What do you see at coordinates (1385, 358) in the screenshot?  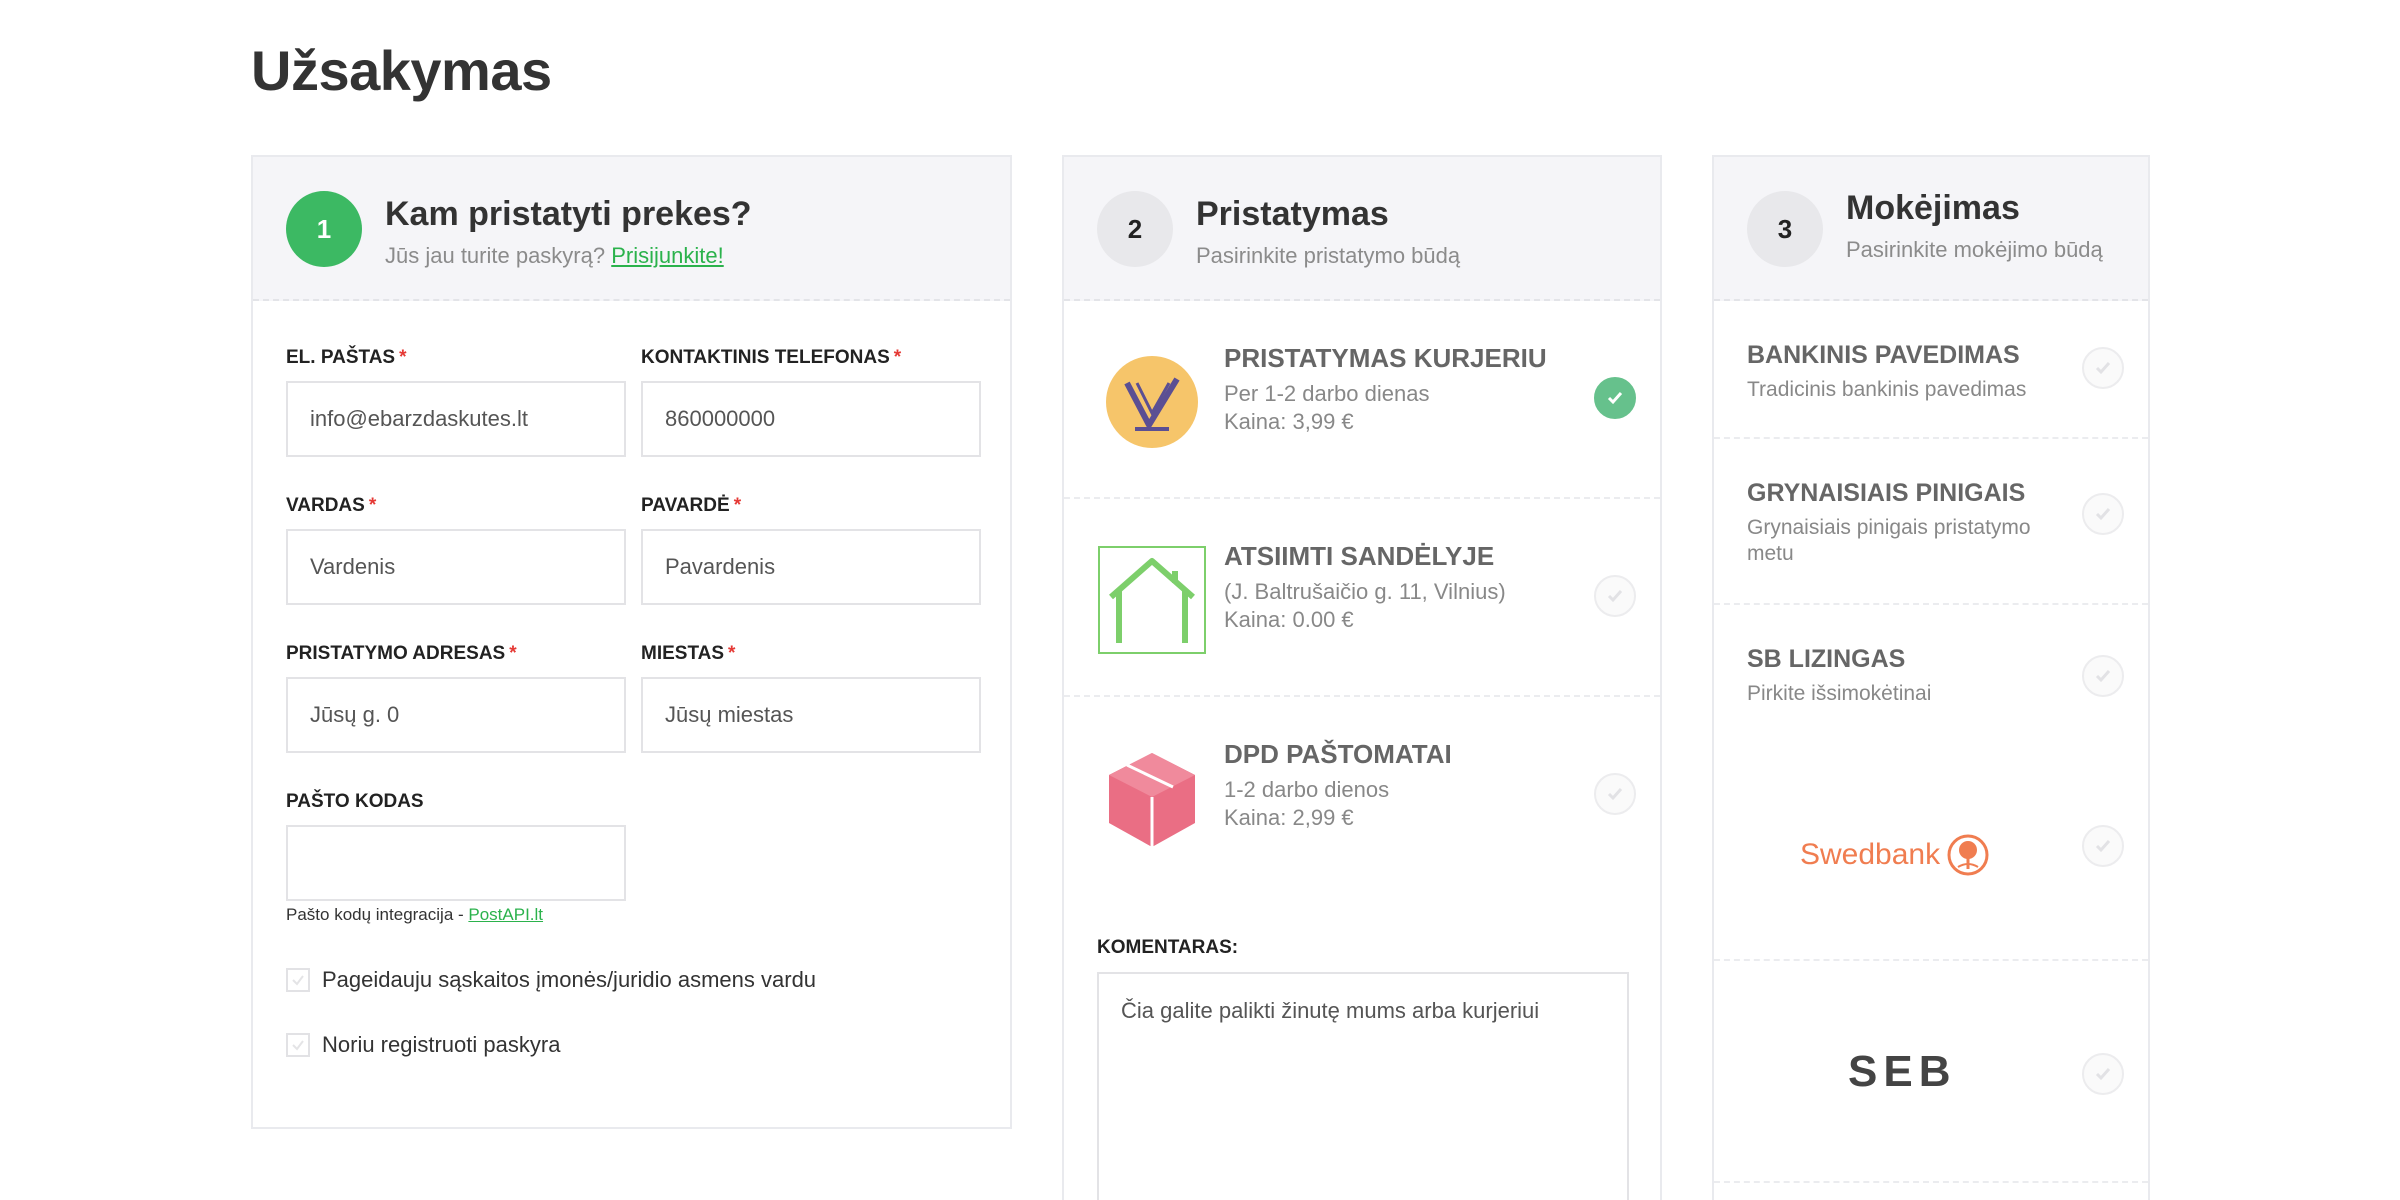 I see `shipping-option-title: PRISTATYMAS KURJERIU` at bounding box center [1385, 358].